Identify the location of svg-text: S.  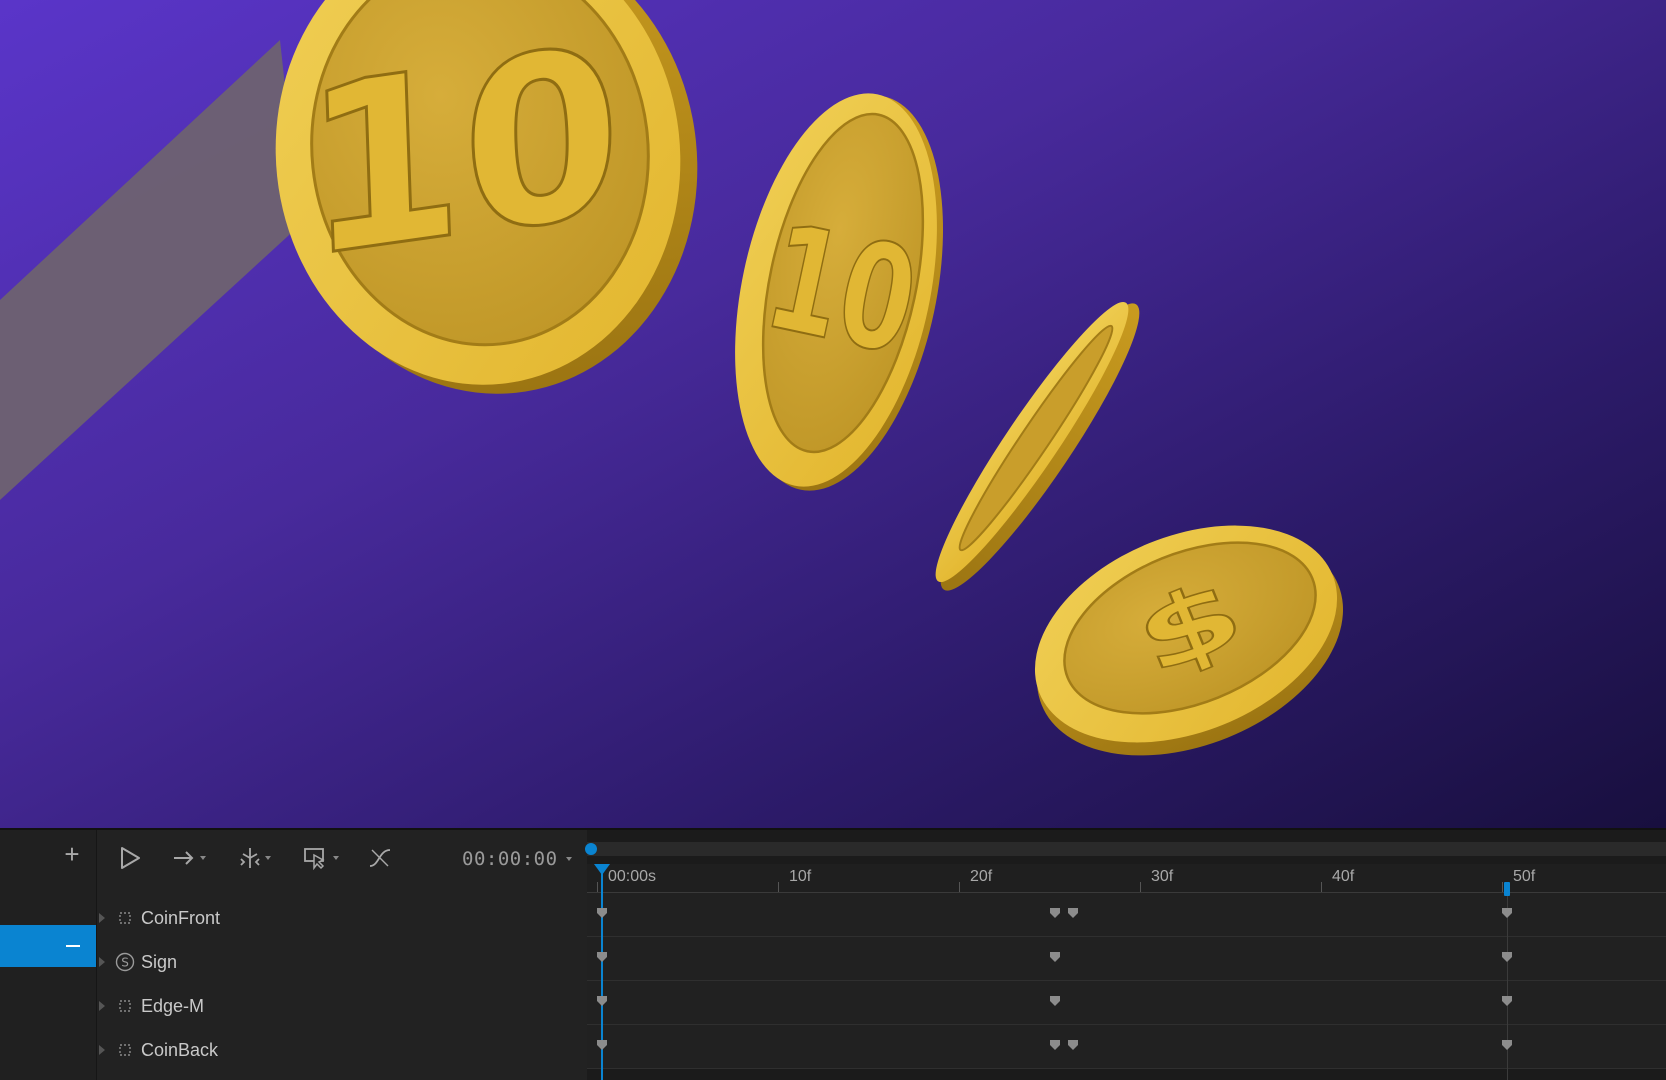
(125, 963).